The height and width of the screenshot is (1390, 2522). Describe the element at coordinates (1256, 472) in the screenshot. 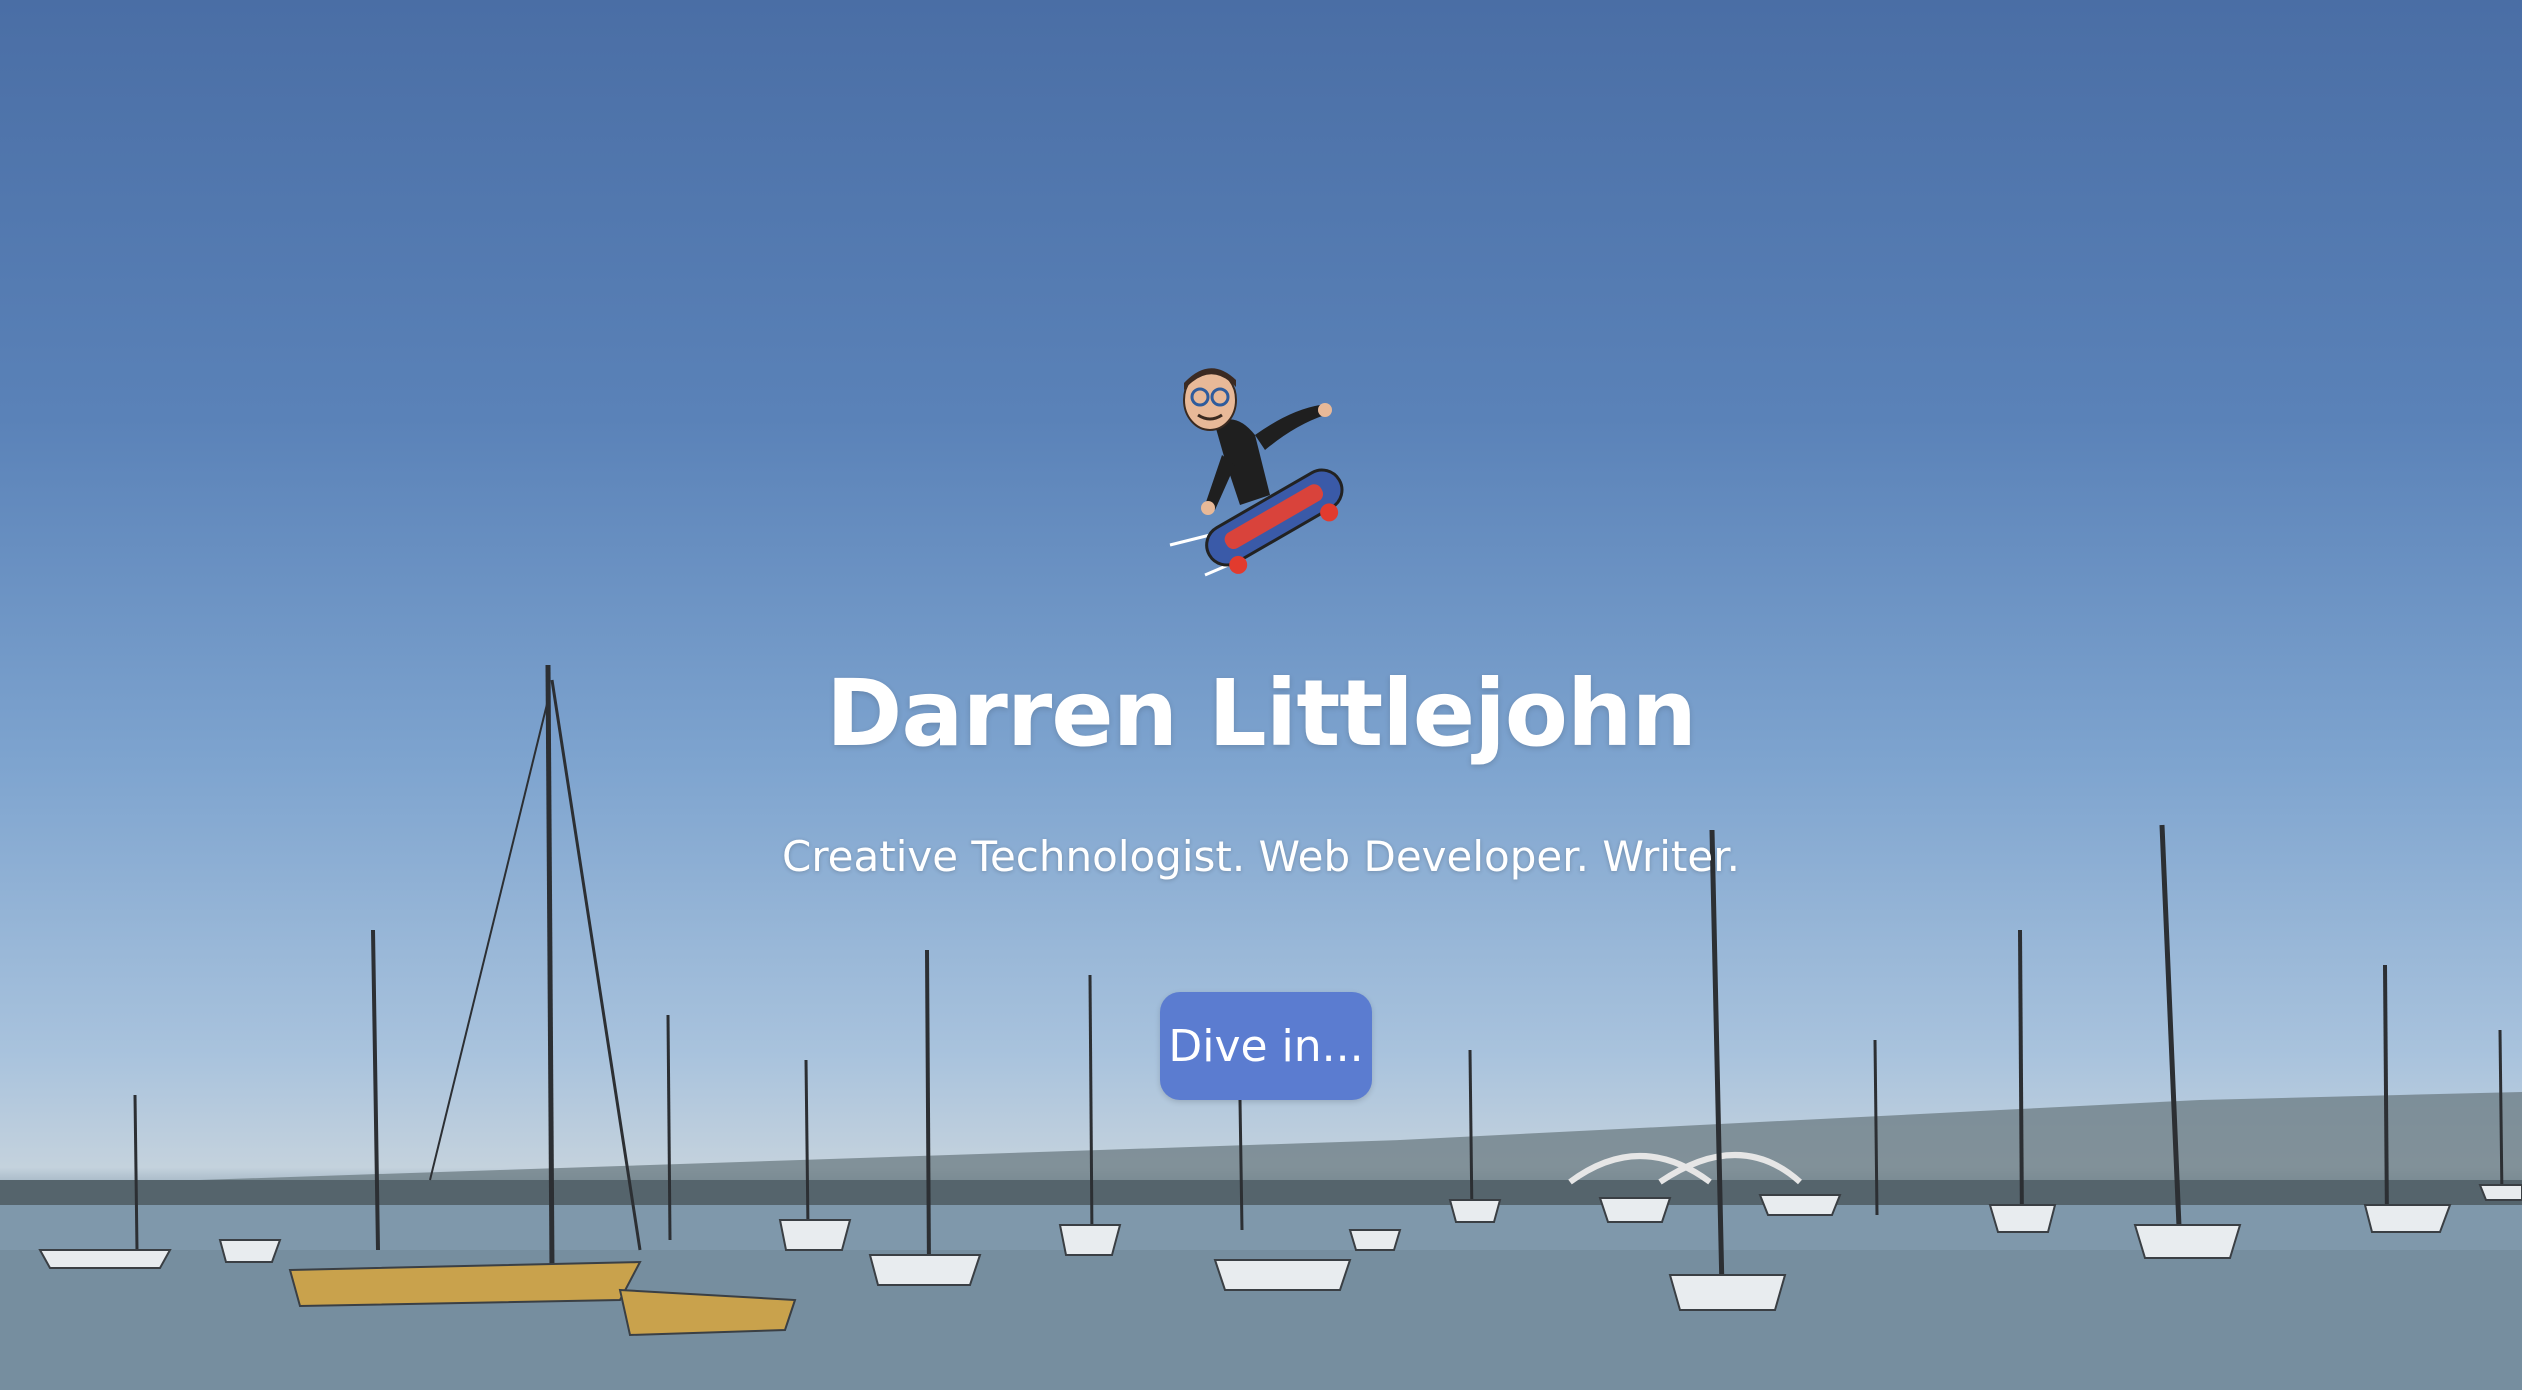

I see `skateboarding-avatar-icon` at that location.